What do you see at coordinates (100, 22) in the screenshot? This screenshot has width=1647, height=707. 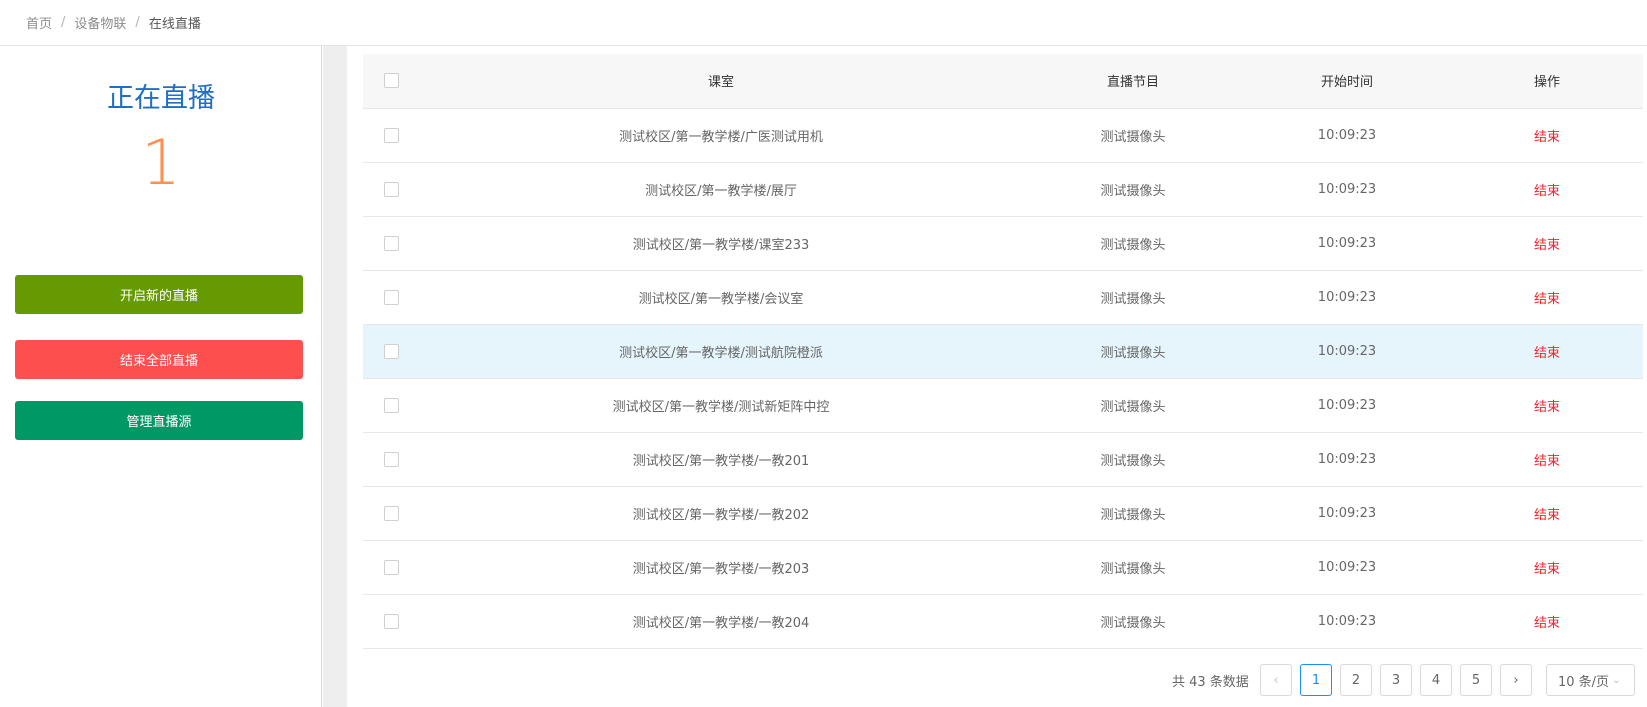 I see `breadcrumb-device-iot: 设备物联` at bounding box center [100, 22].